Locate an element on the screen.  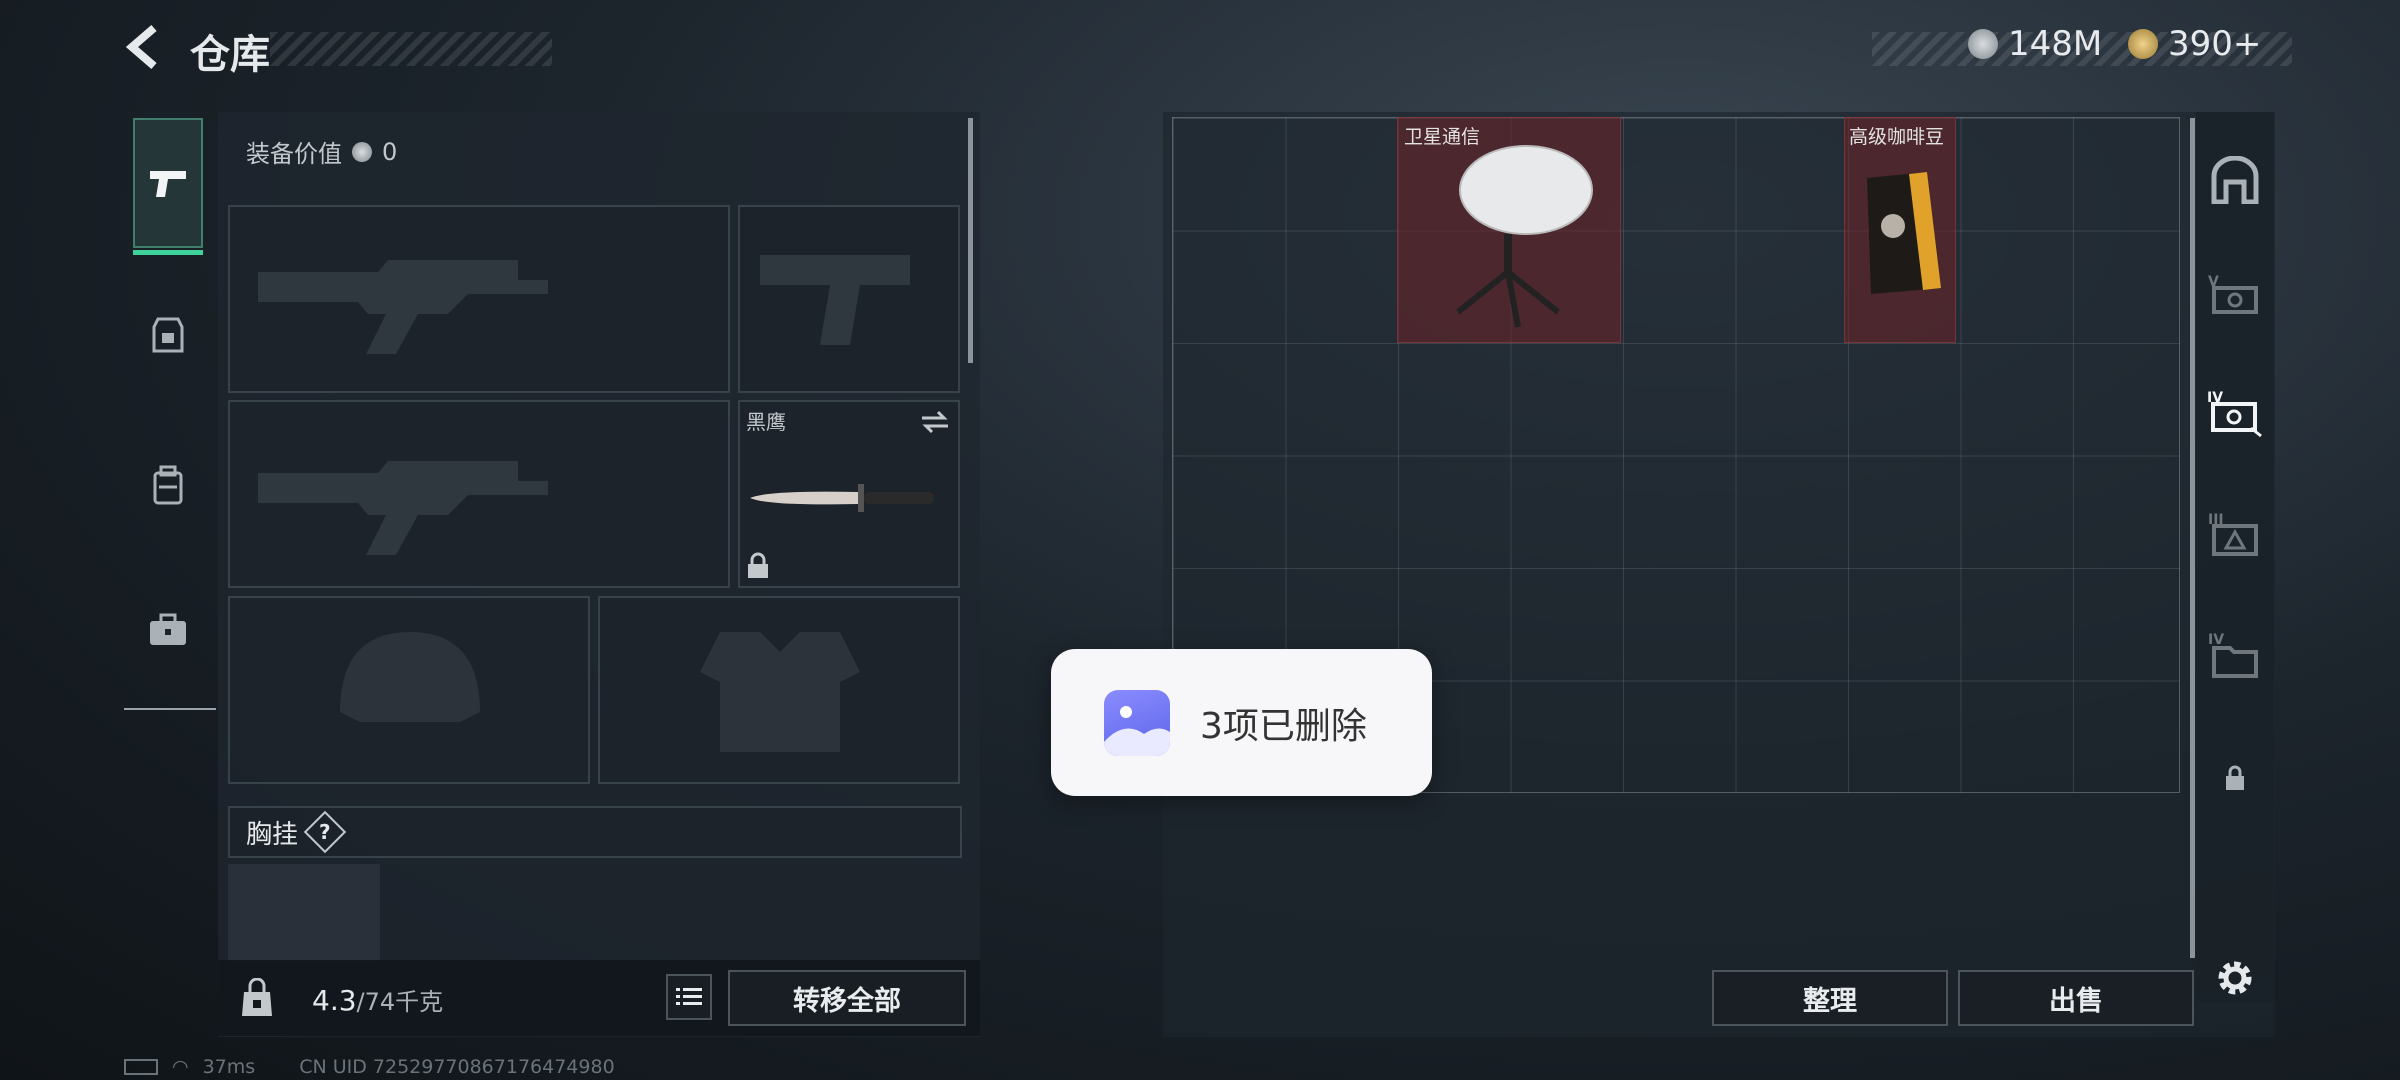
gold-currency: 390+ is located at coordinates (2194, 44).